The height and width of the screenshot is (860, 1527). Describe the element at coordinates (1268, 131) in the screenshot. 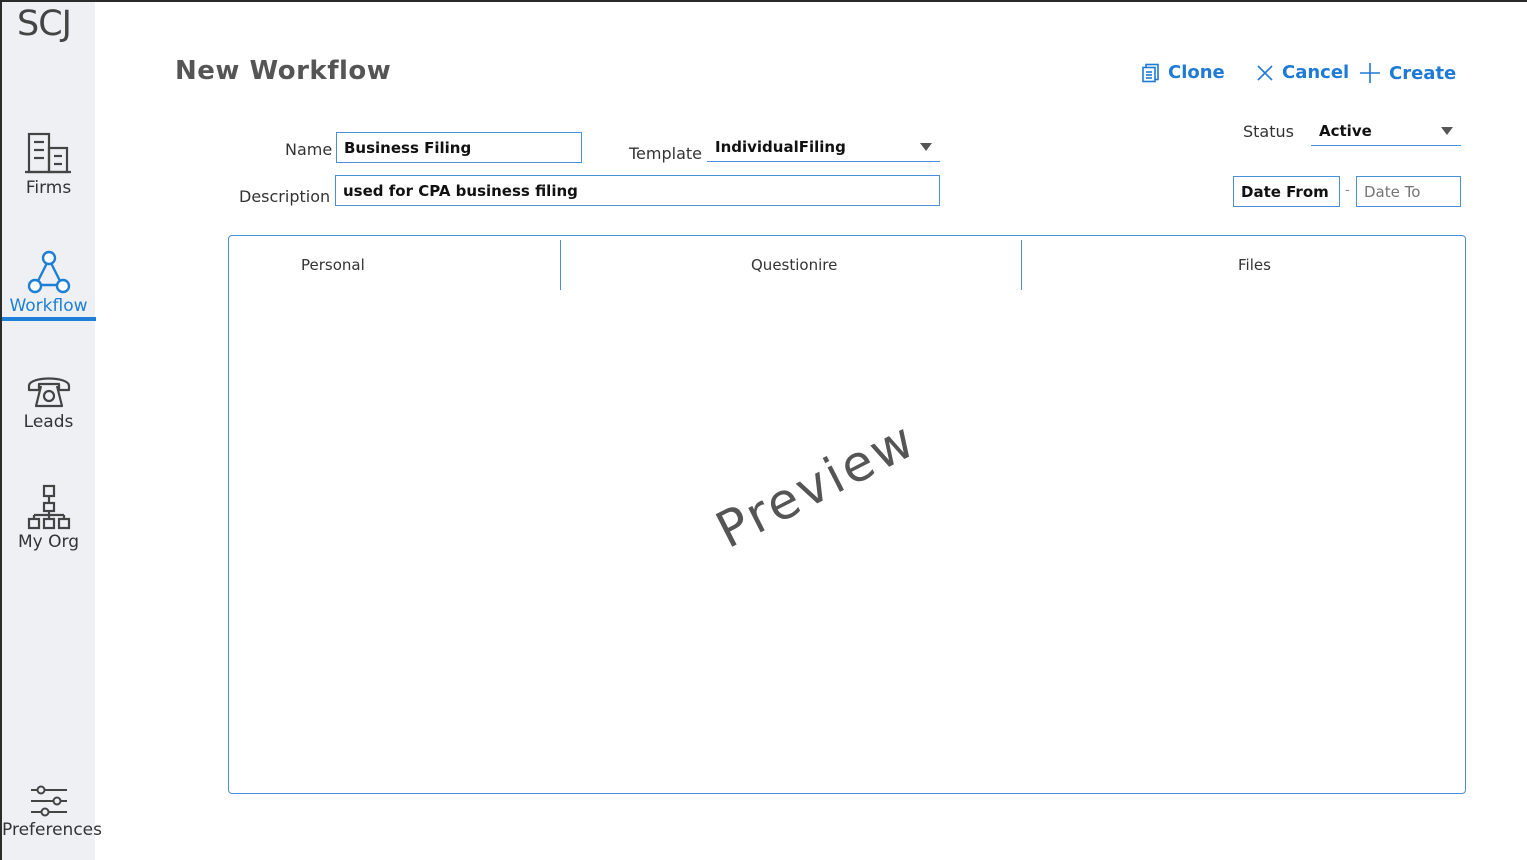

I see `status-label: Status` at that location.